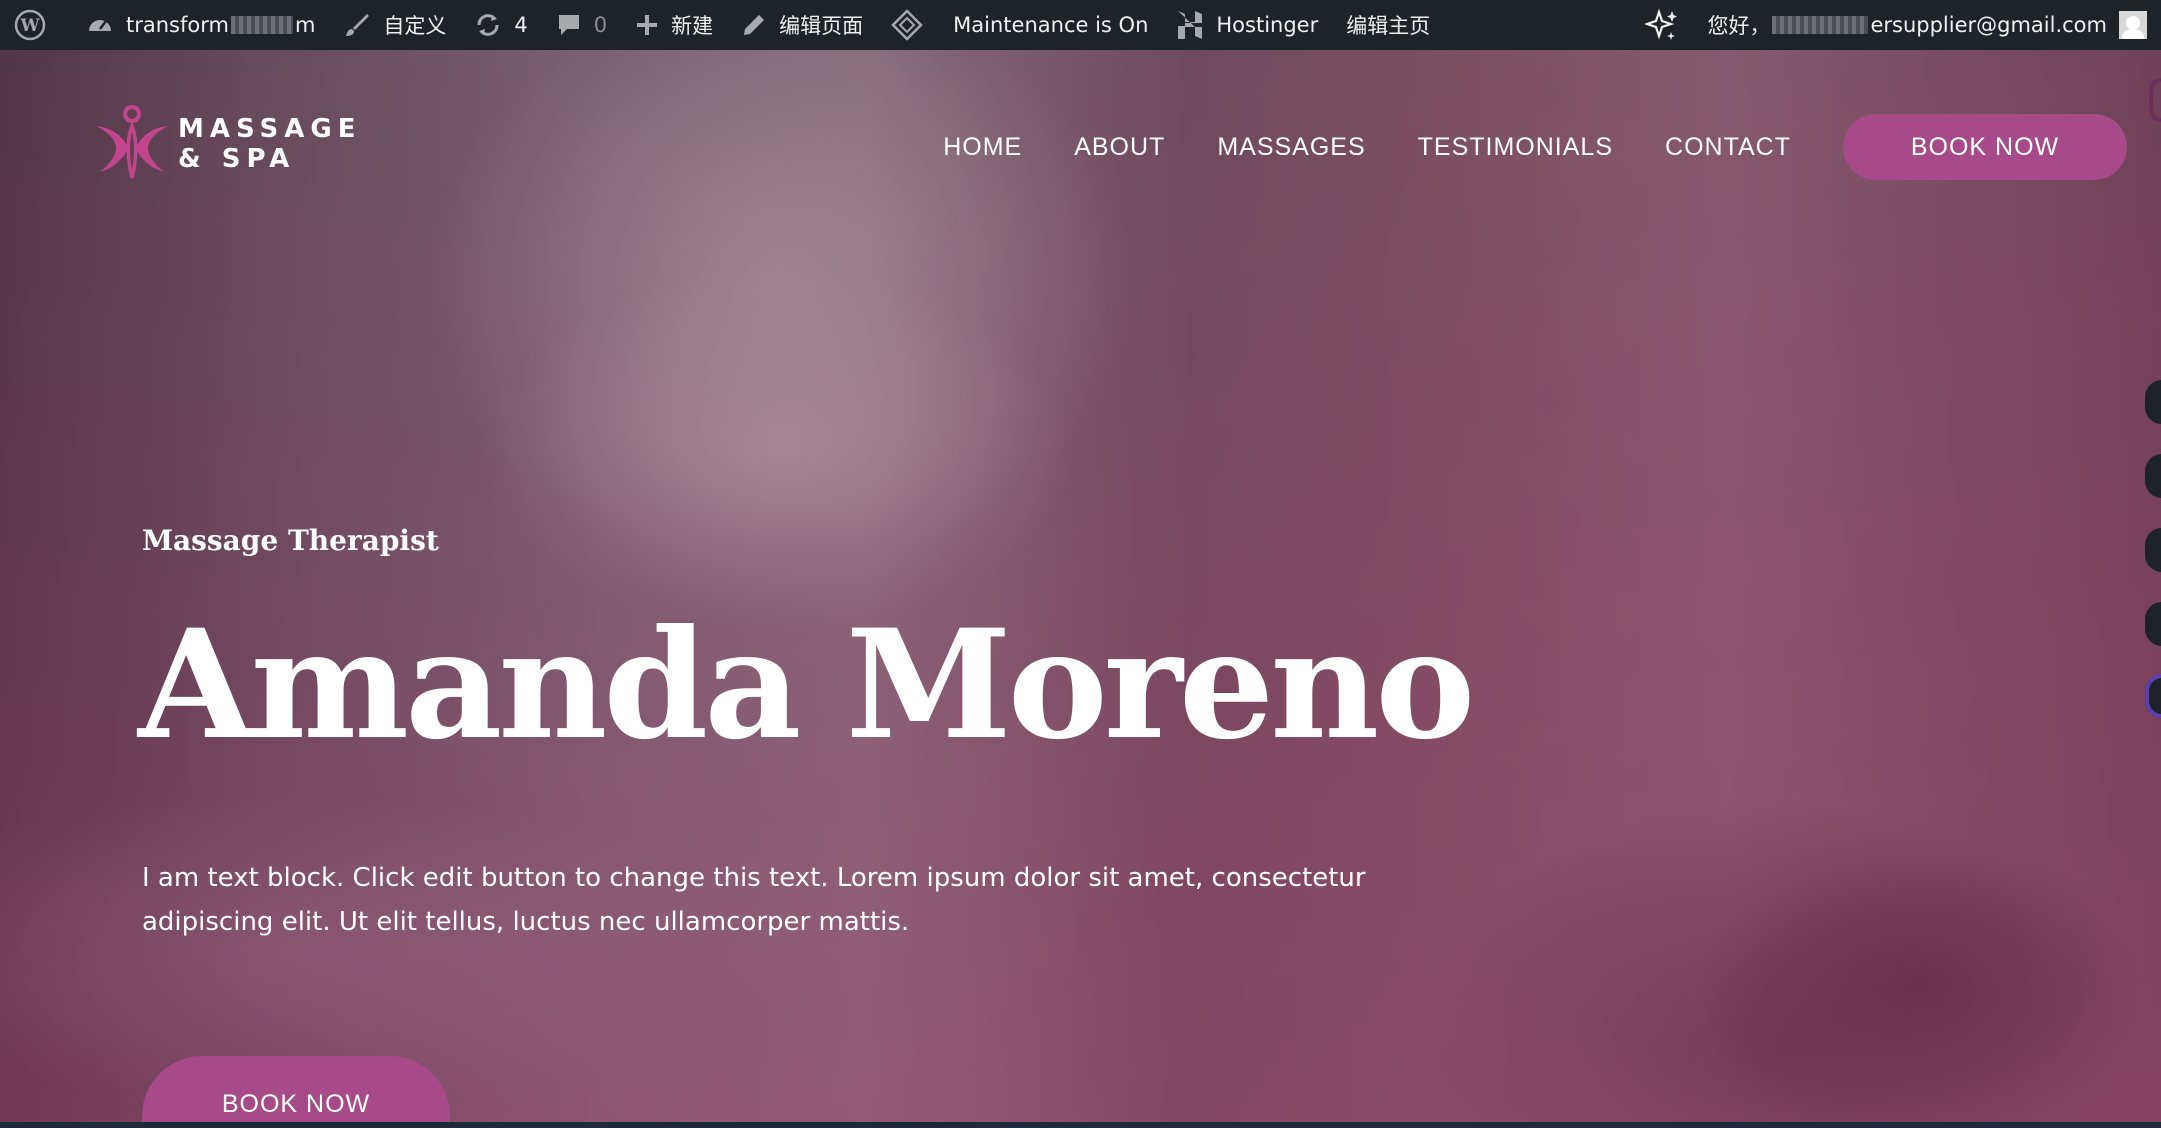 The image size is (2161, 1128). I want to click on spa-logo-icon, so click(132, 142).